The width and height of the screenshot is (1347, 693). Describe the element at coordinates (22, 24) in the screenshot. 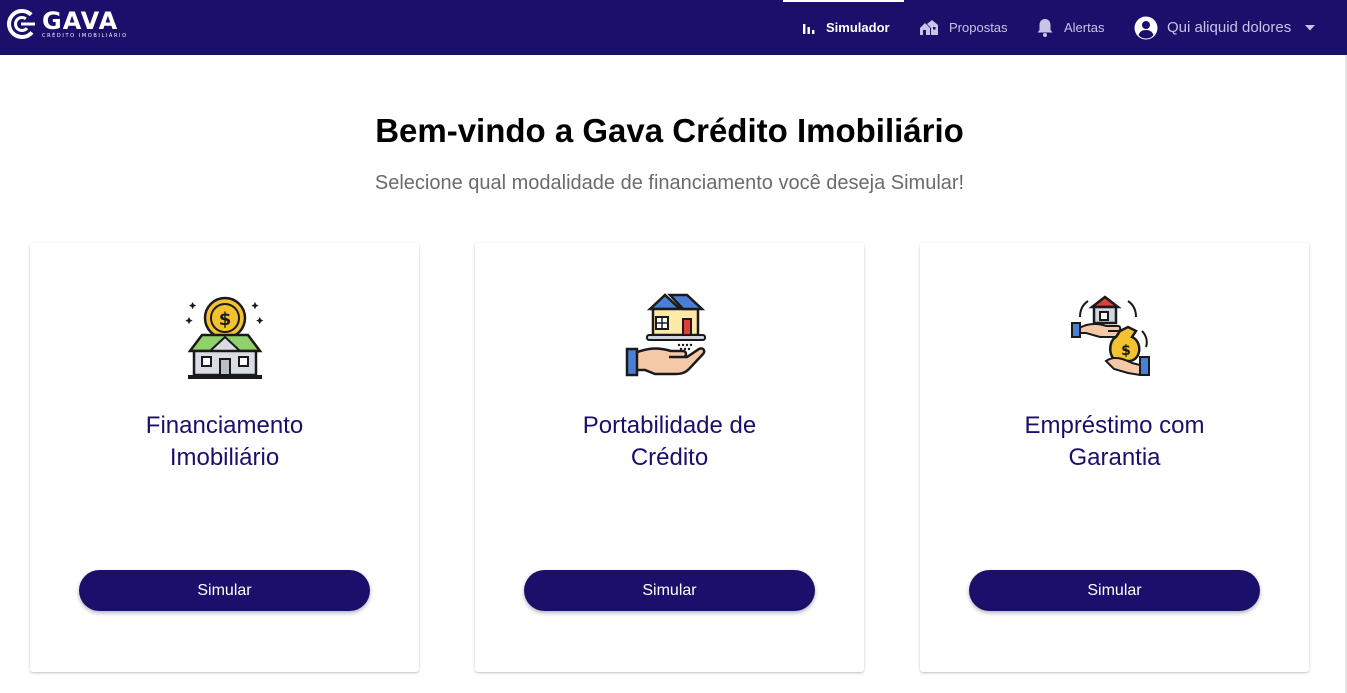

I see `gava-logo-icon` at that location.